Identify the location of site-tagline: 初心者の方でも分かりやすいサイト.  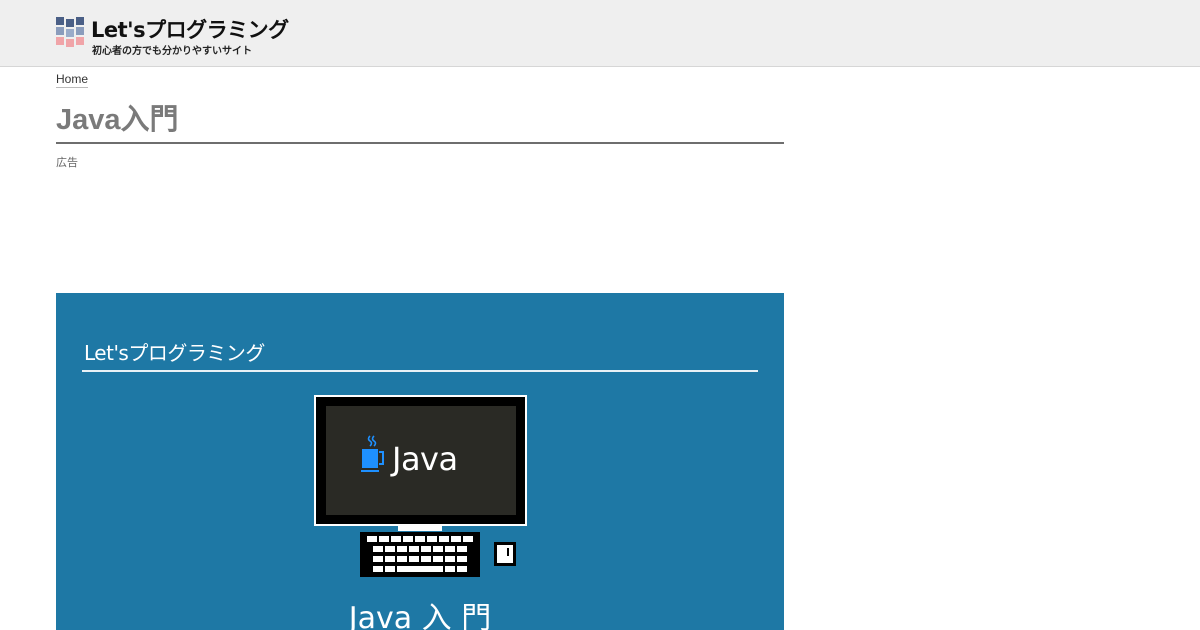
(172, 51).